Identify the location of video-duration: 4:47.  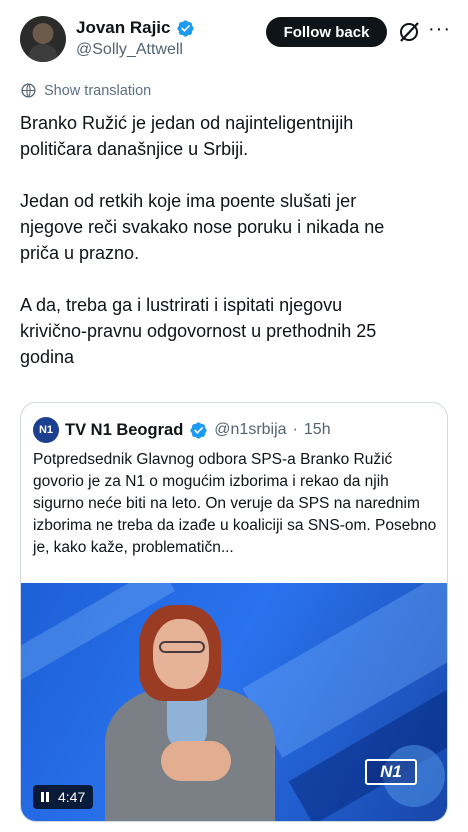
(72, 797).